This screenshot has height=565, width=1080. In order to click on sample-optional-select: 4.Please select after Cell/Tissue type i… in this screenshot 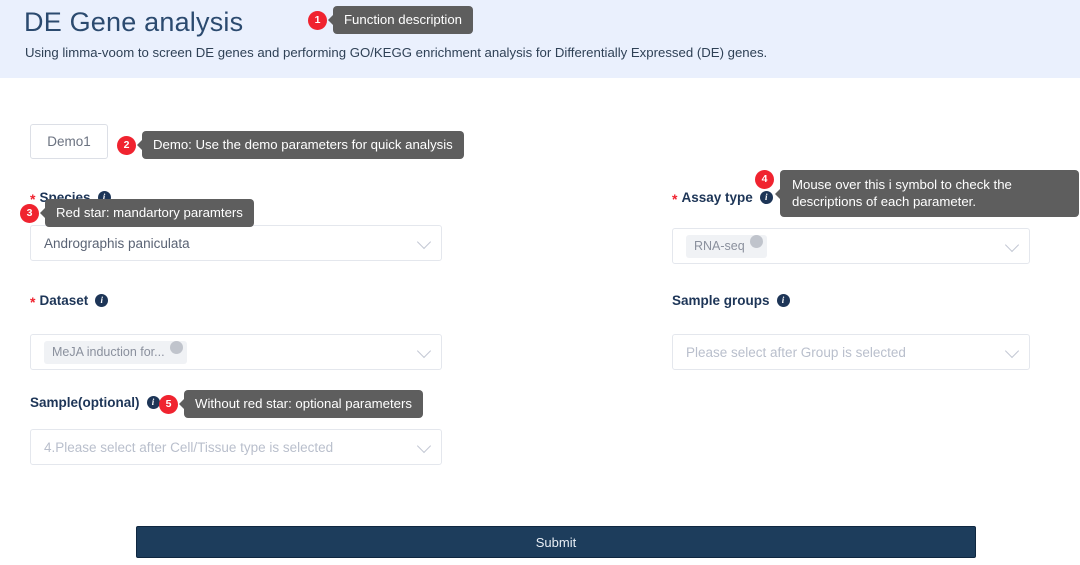, I will do `click(236, 447)`.